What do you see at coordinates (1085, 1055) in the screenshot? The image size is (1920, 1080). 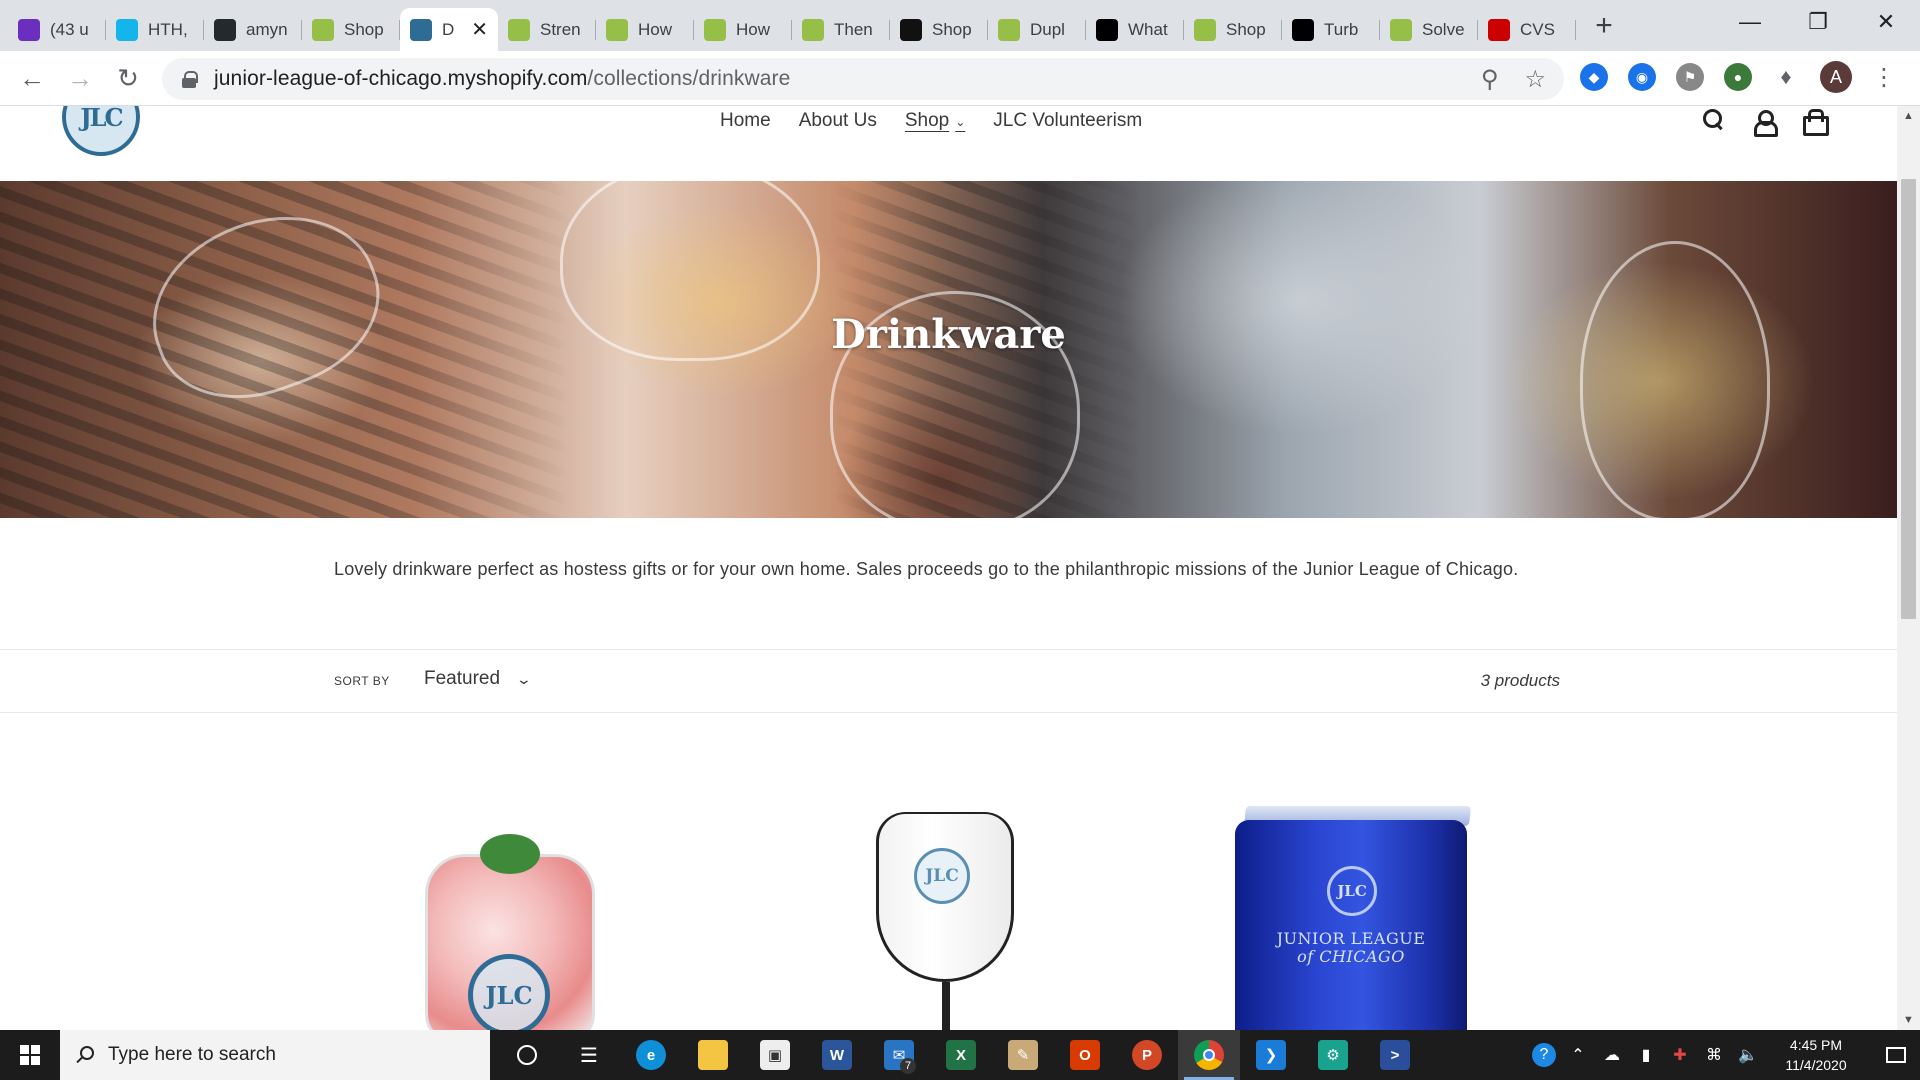 I see `office-icon: O` at bounding box center [1085, 1055].